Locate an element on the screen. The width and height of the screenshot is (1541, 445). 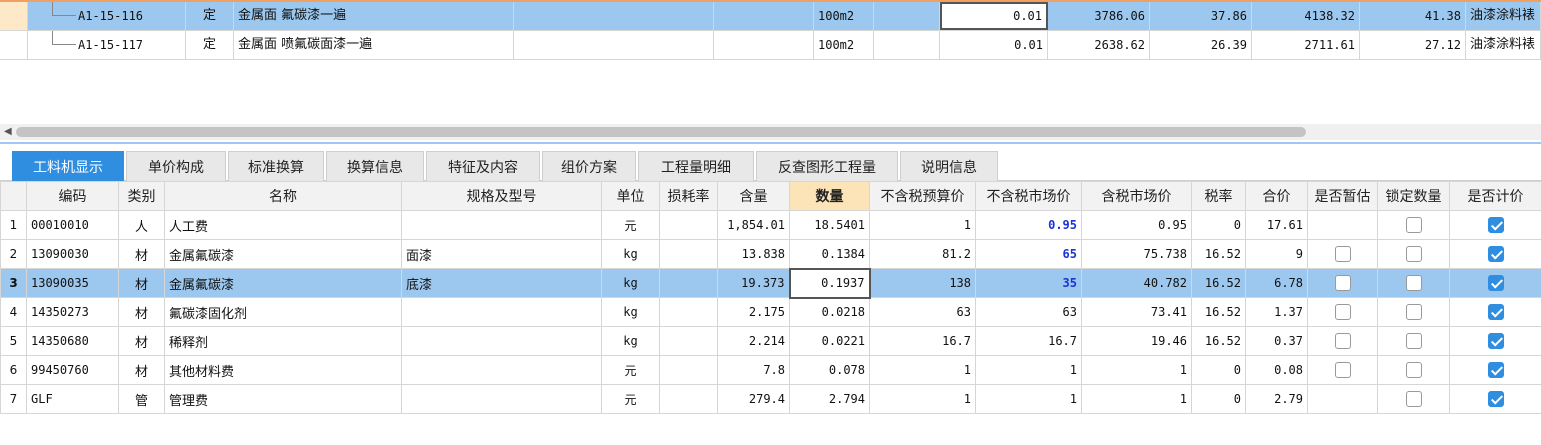
table-row: 6 99450760 材其他材料费元 7.8 0.078 1 1 1 0 0.08 is located at coordinates (770, 370).